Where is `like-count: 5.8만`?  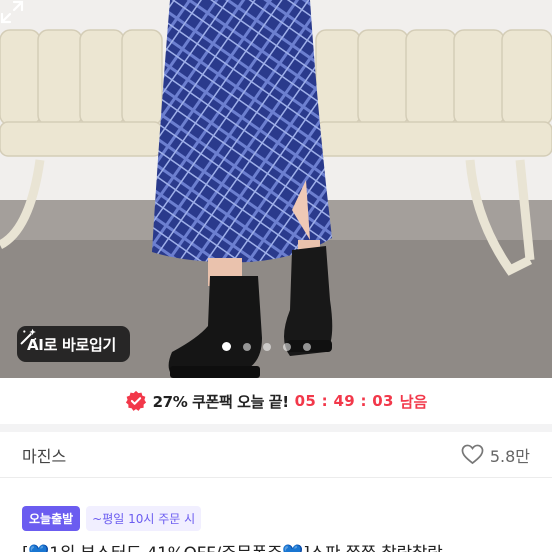
like-count: 5.8만 is located at coordinates (509, 456).